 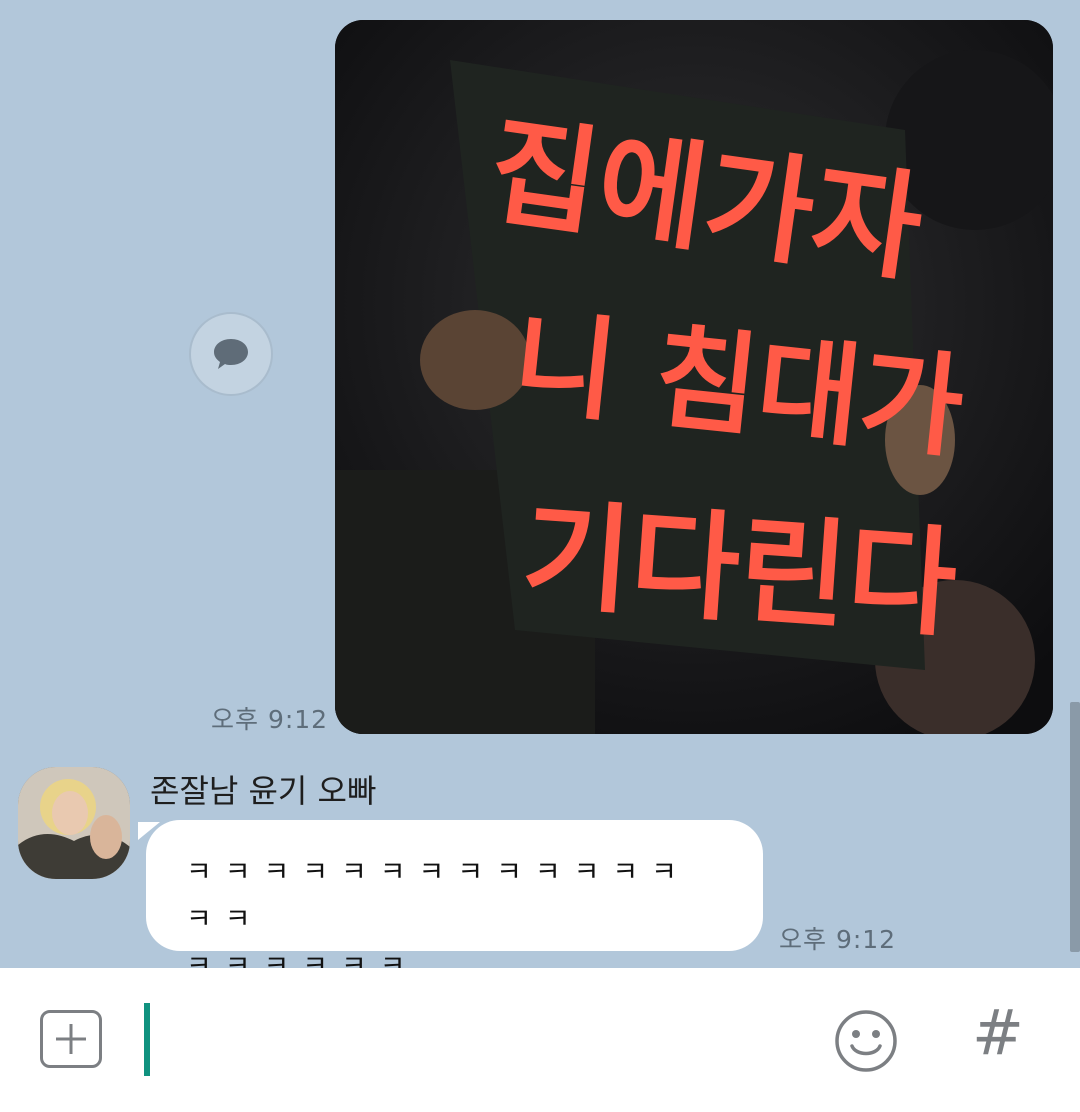 I want to click on emoji-button, so click(x=866, y=1041).